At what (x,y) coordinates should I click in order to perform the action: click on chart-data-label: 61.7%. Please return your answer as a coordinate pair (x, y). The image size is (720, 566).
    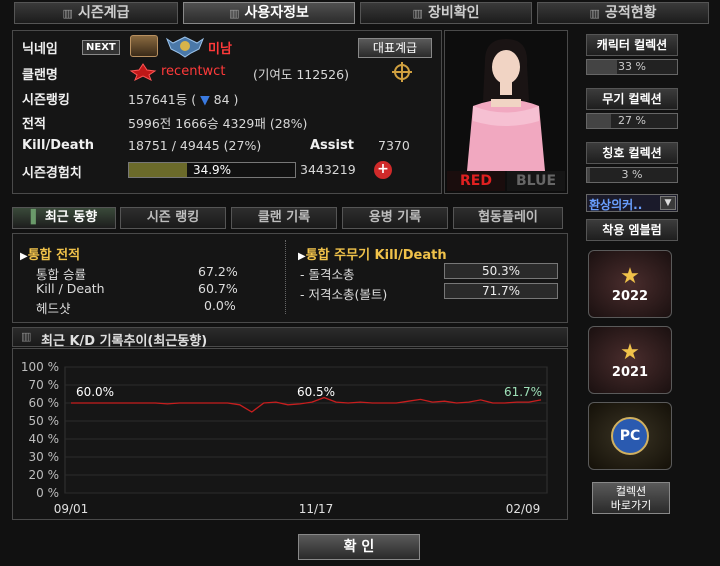
    Looking at the image, I should click on (523, 392).